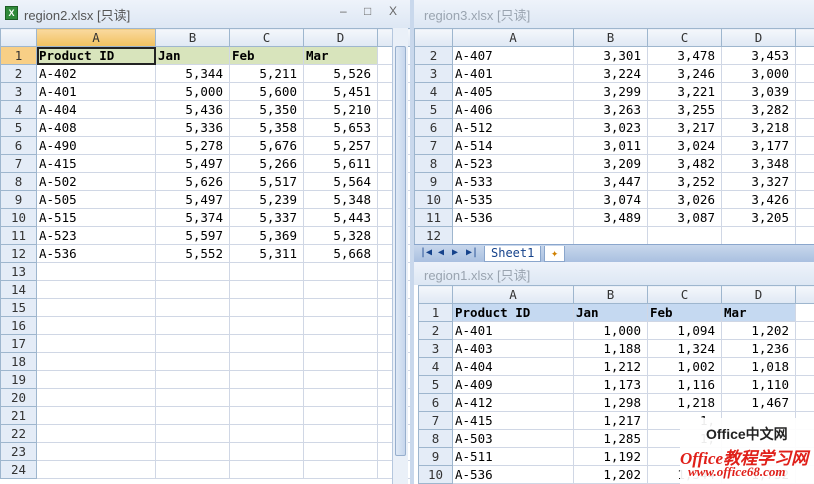 The width and height of the screenshot is (814, 484). What do you see at coordinates (433, 73) in the screenshot?
I see `row-header: 3` at bounding box center [433, 73].